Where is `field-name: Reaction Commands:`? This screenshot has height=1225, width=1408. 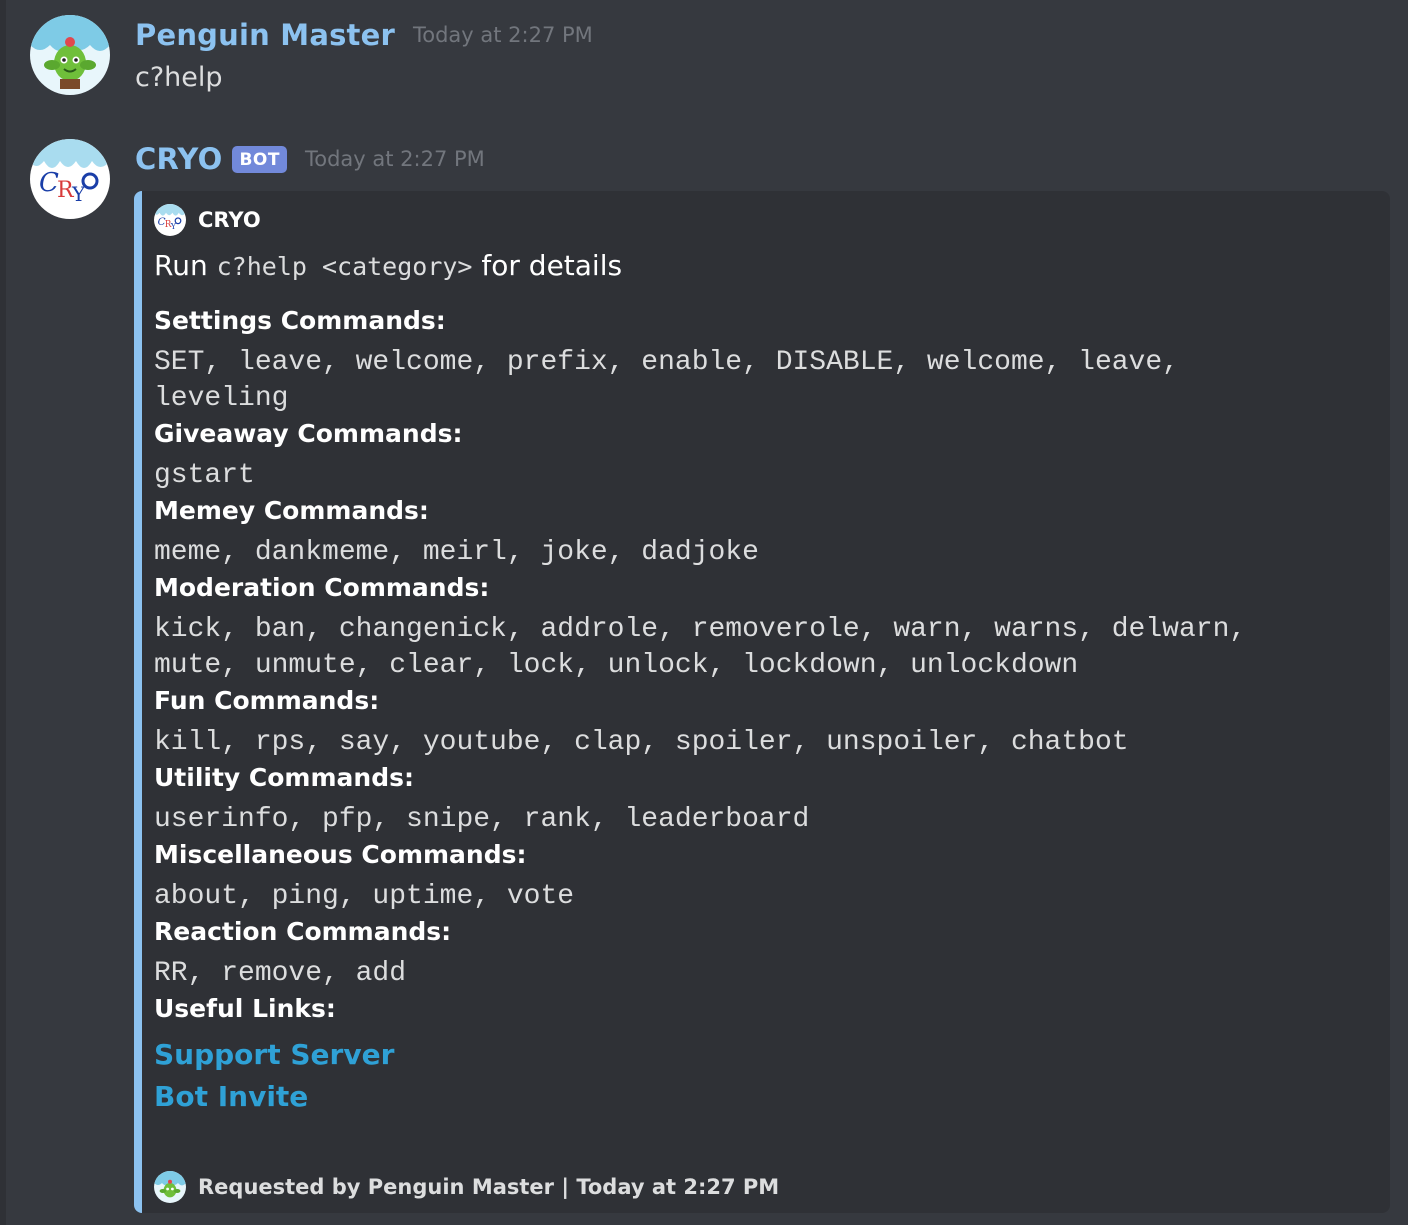 field-name: Reaction Commands: is located at coordinates (303, 931).